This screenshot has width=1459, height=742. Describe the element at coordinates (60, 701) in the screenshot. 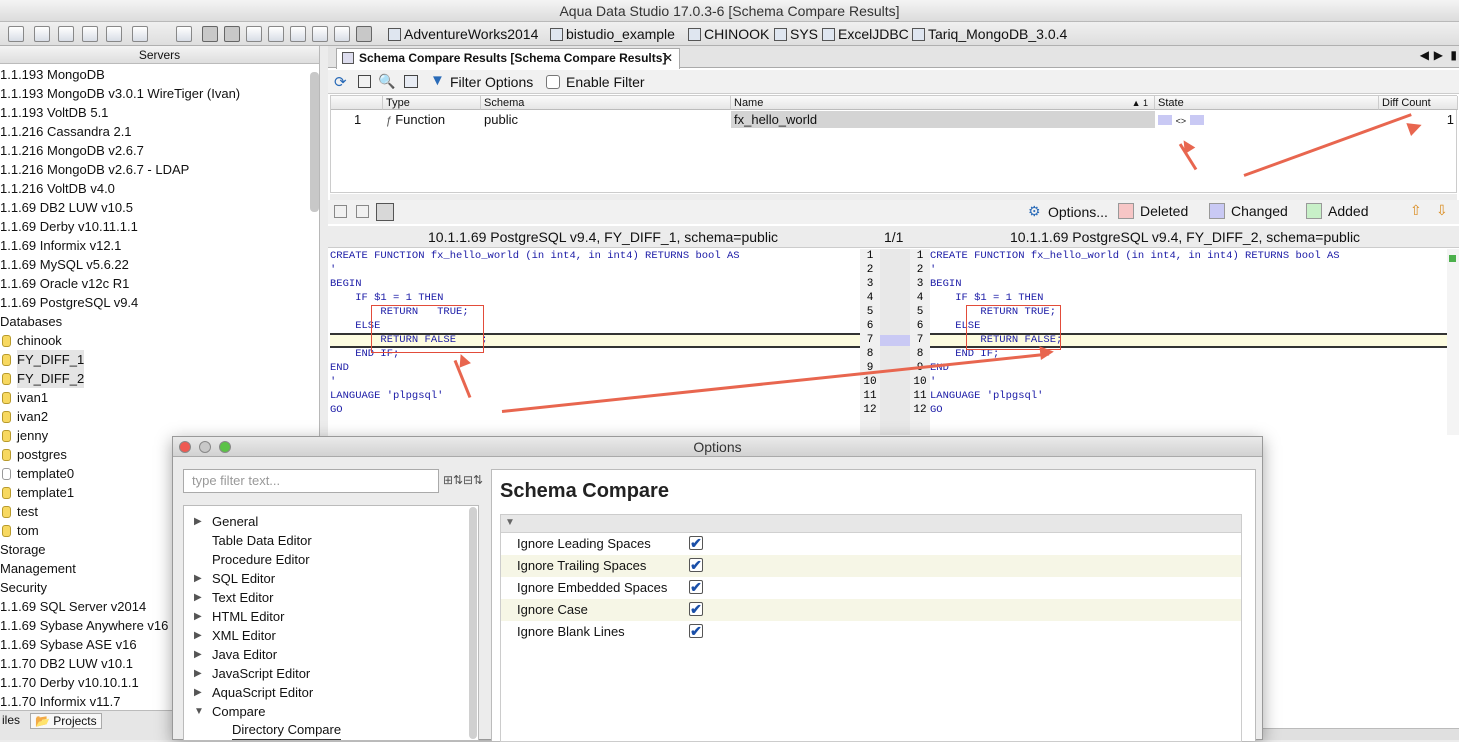

I see `server-tree-item: 1.1.70 Informix v11.7` at that location.